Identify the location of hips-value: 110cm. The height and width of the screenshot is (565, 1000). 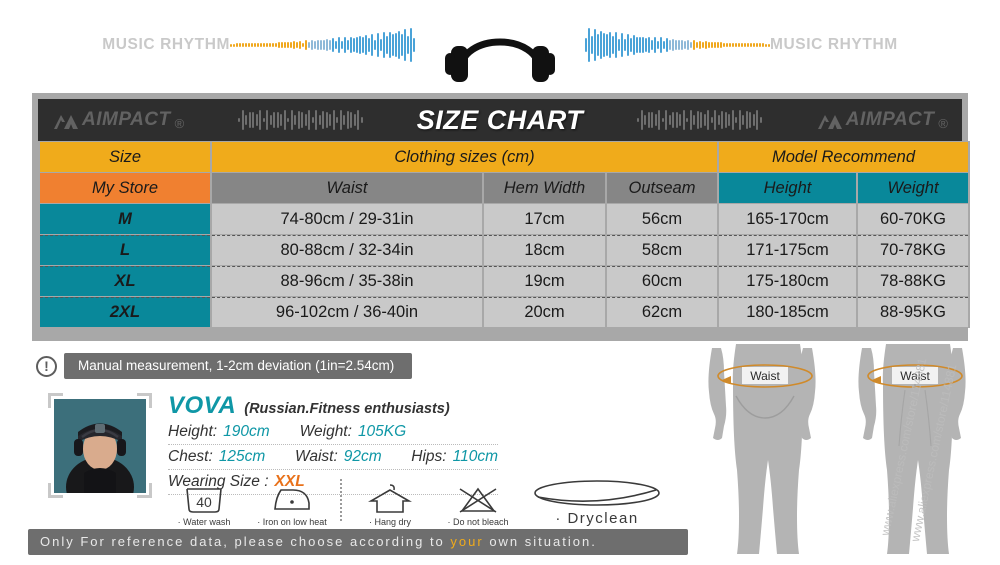
(475, 456).